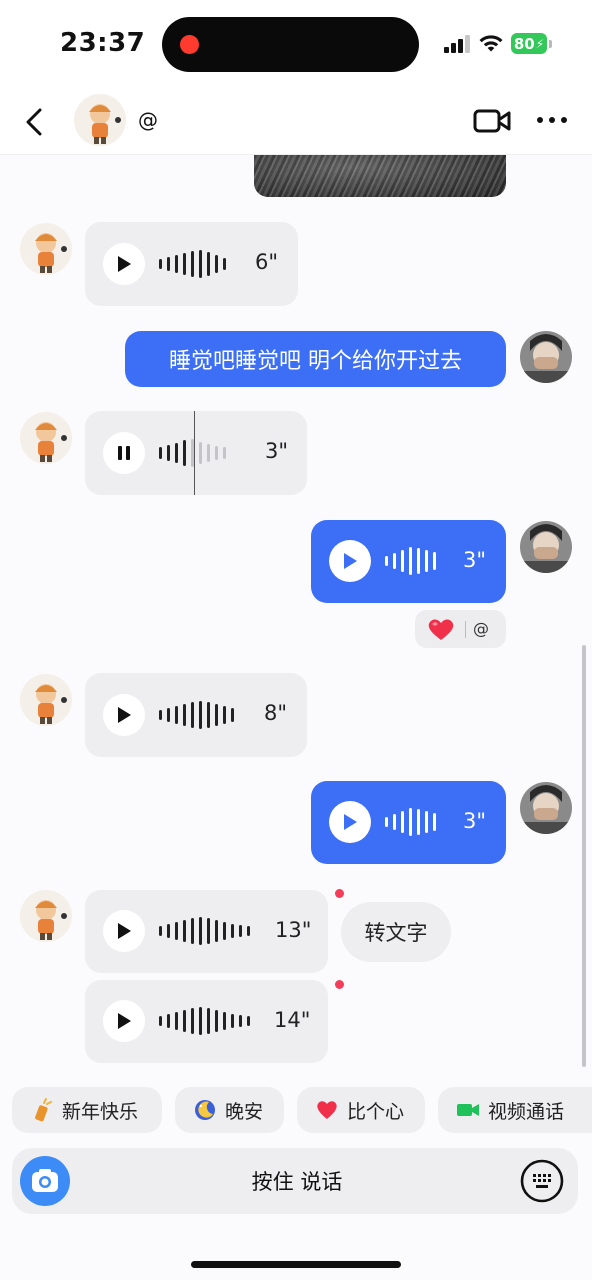 The image size is (592, 1280). What do you see at coordinates (468, 1110) in the screenshot?
I see `video-call-icon` at bounding box center [468, 1110].